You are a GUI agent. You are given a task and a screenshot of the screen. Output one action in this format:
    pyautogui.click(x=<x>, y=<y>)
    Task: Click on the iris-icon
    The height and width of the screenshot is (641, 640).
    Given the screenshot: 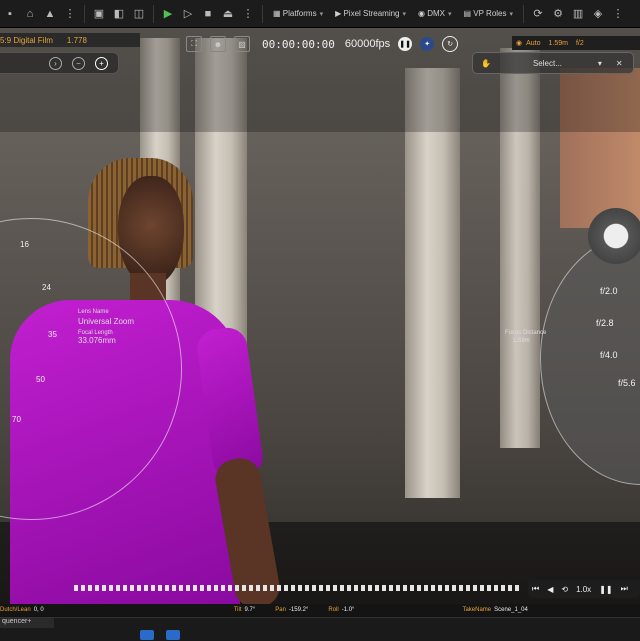 What is the action you would take?
    pyautogui.click(x=614, y=236)
    